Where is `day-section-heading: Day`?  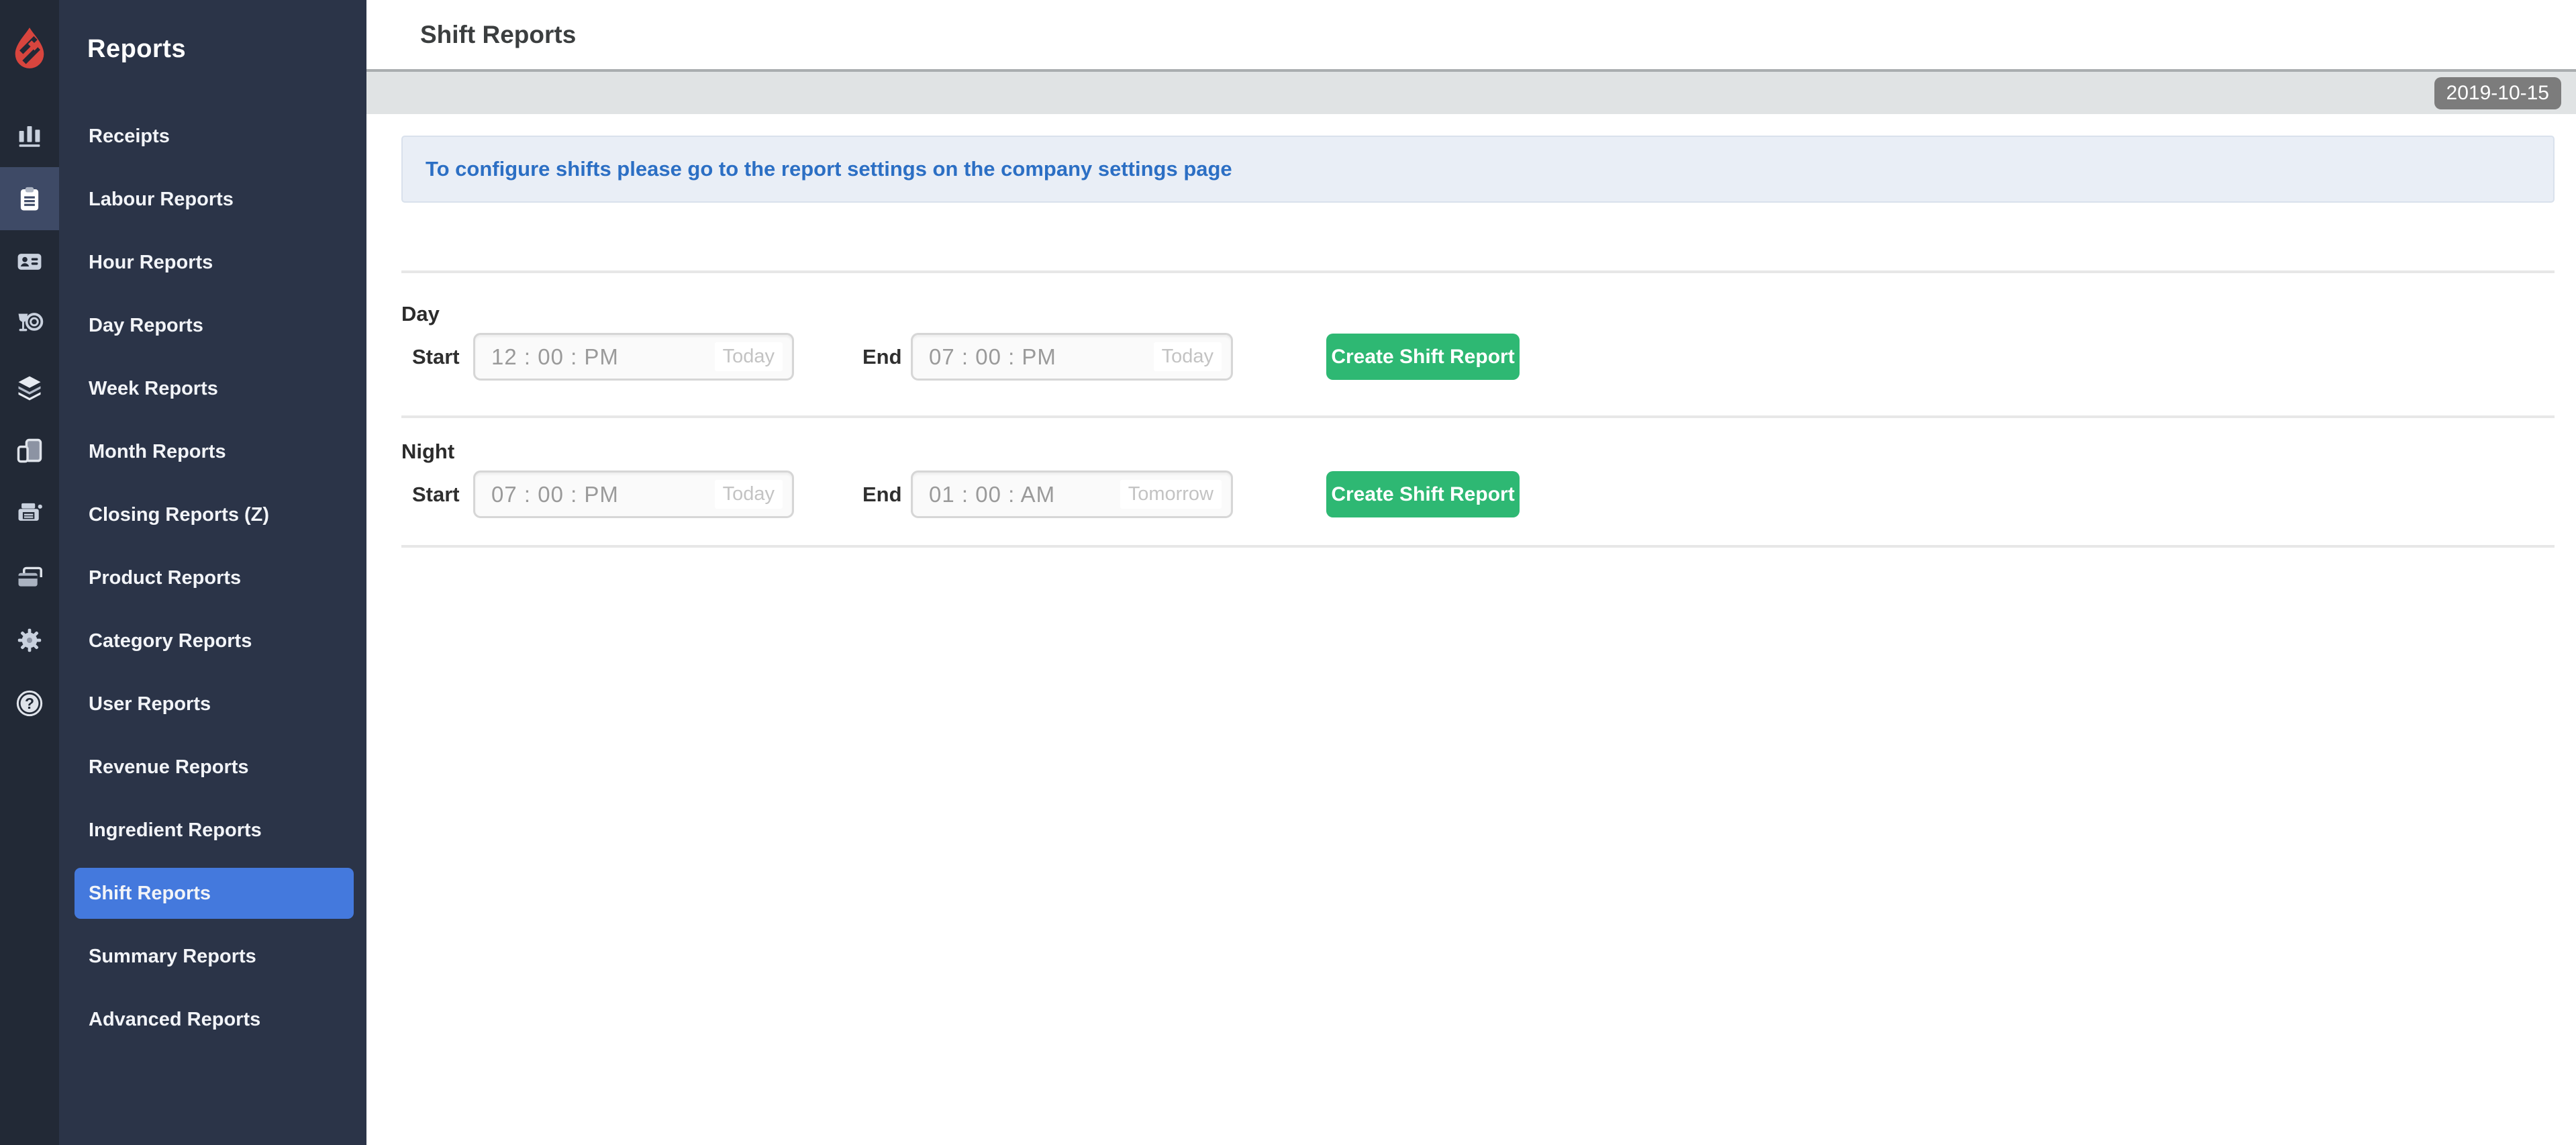 day-section-heading: Day is located at coordinates (420, 314).